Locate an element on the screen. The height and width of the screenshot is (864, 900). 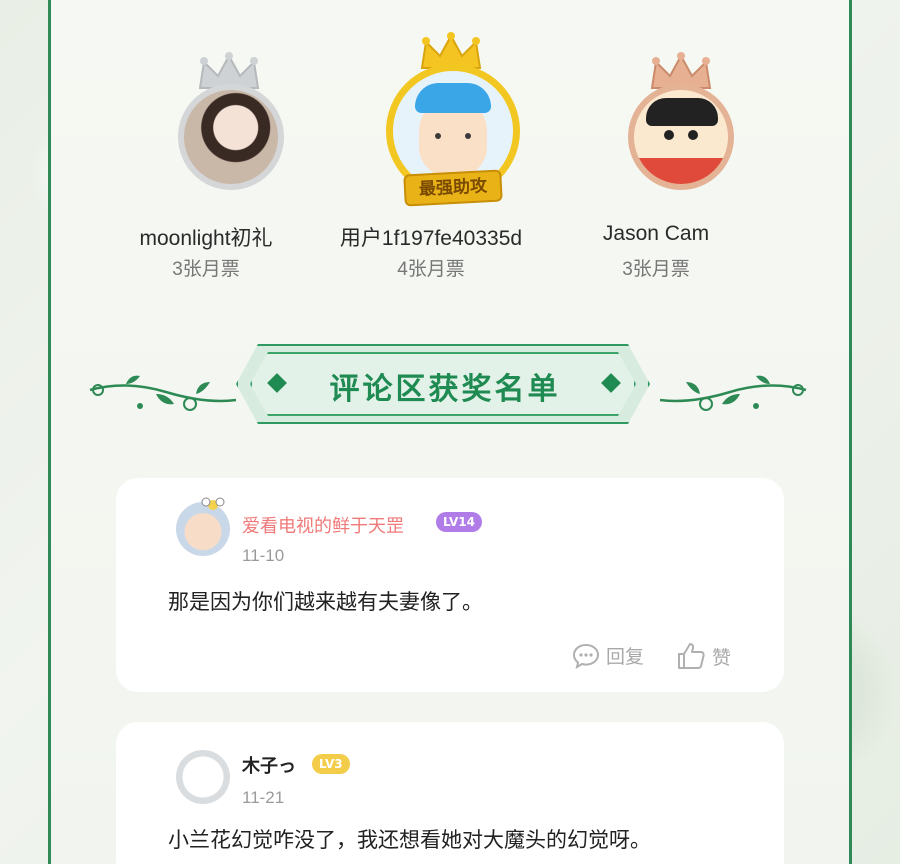
section-title: 评论区获奖名单 is located at coordinates (445, 389).